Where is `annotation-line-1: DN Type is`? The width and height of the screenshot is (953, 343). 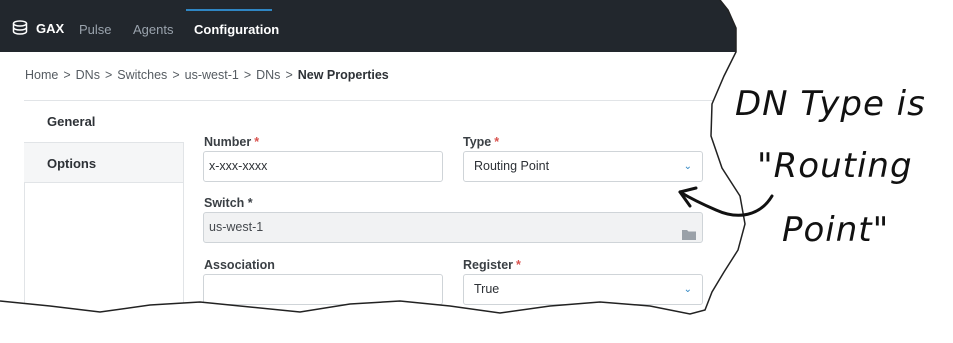
annotation-line-1: DN Type is is located at coordinates (830, 104).